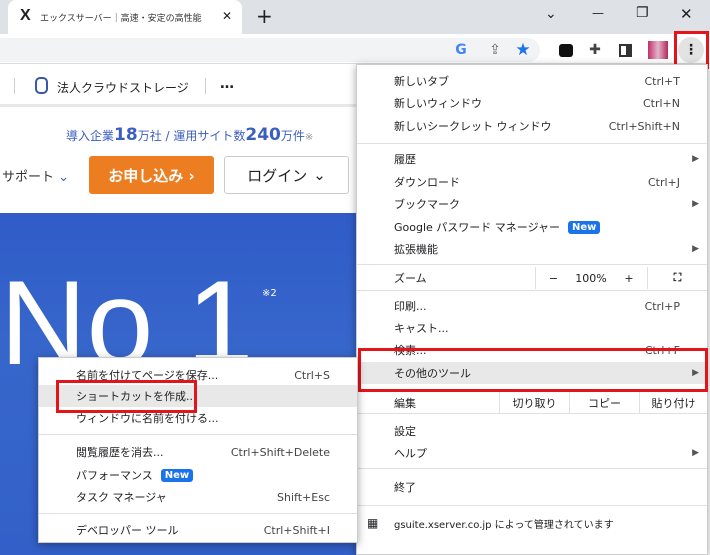  What do you see at coordinates (198, 475) in the screenshot?
I see `submenu-performance: パフォーマンス New` at bounding box center [198, 475].